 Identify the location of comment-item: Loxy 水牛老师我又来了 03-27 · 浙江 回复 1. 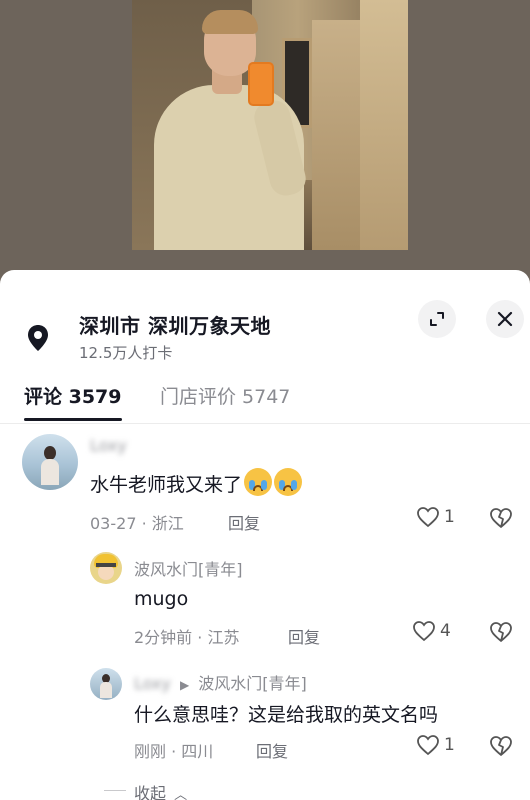
(265, 485).